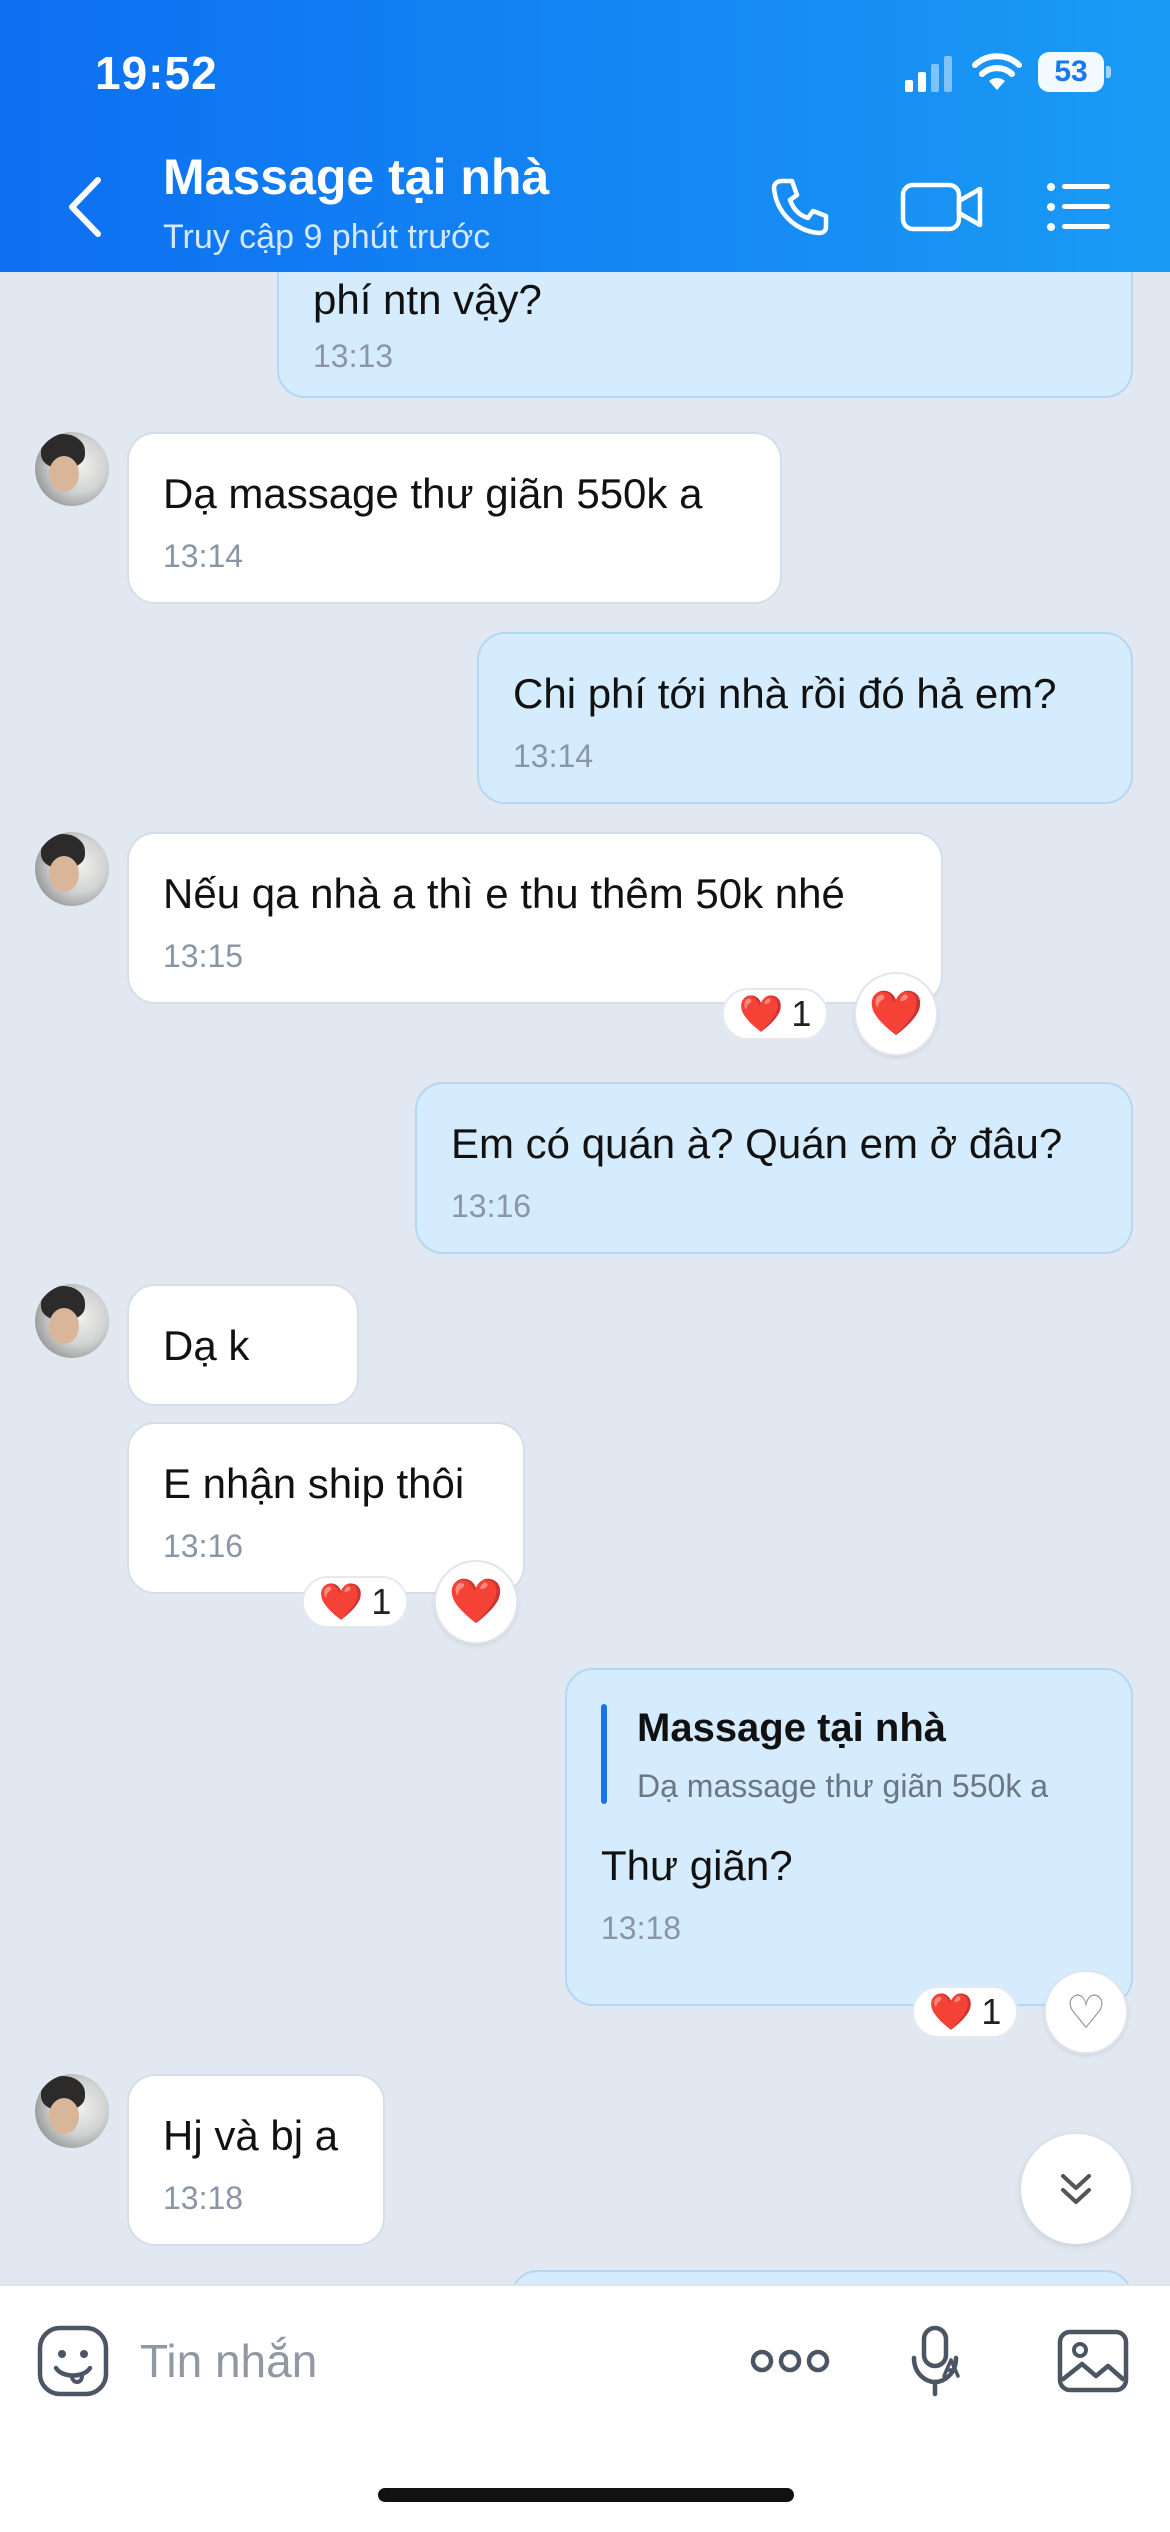 The image size is (1170, 2532). What do you see at coordinates (1093, 2361) in the screenshot?
I see `image-icon` at bounding box center [1093, 2361].